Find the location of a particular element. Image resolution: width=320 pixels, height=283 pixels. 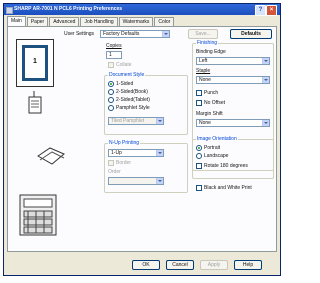

orientation-title: Image Orientation is located at coordinates (217, 139).